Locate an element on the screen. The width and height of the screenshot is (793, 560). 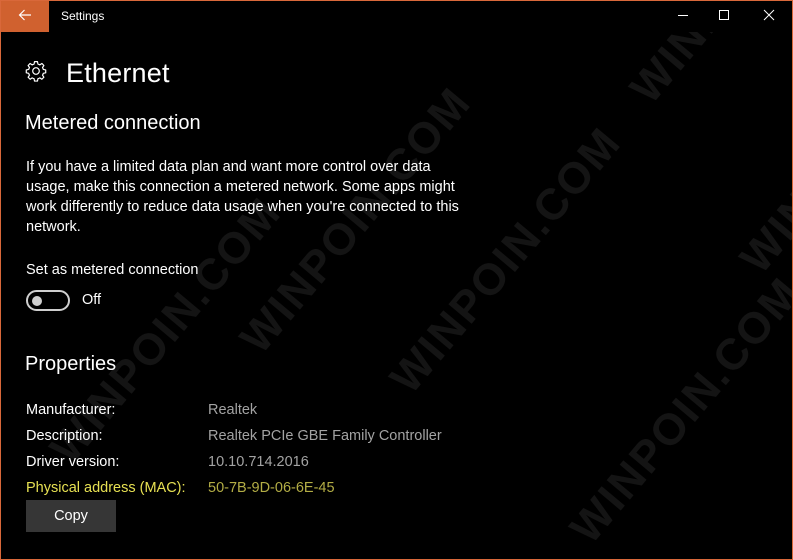
property-row-driver-version: Driver version: 10.10.714.2016 is located at coordinates (234, 462).